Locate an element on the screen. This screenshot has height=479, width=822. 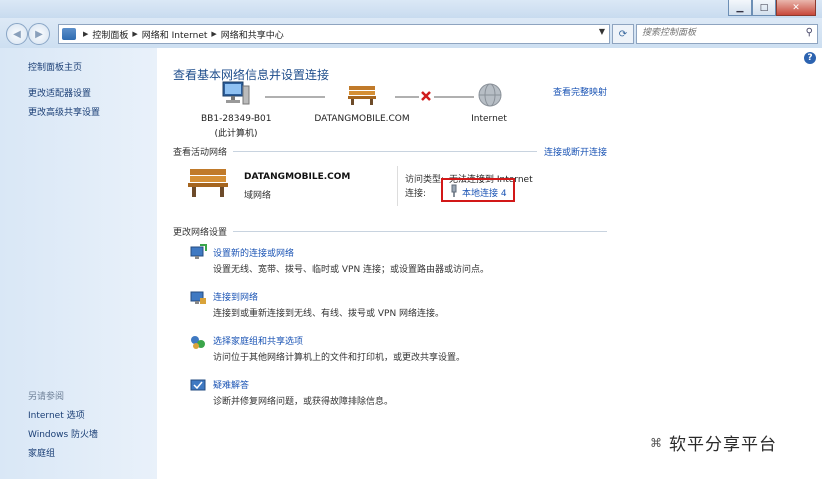
search-box: ⚲ is located at coordinates (727, 34).